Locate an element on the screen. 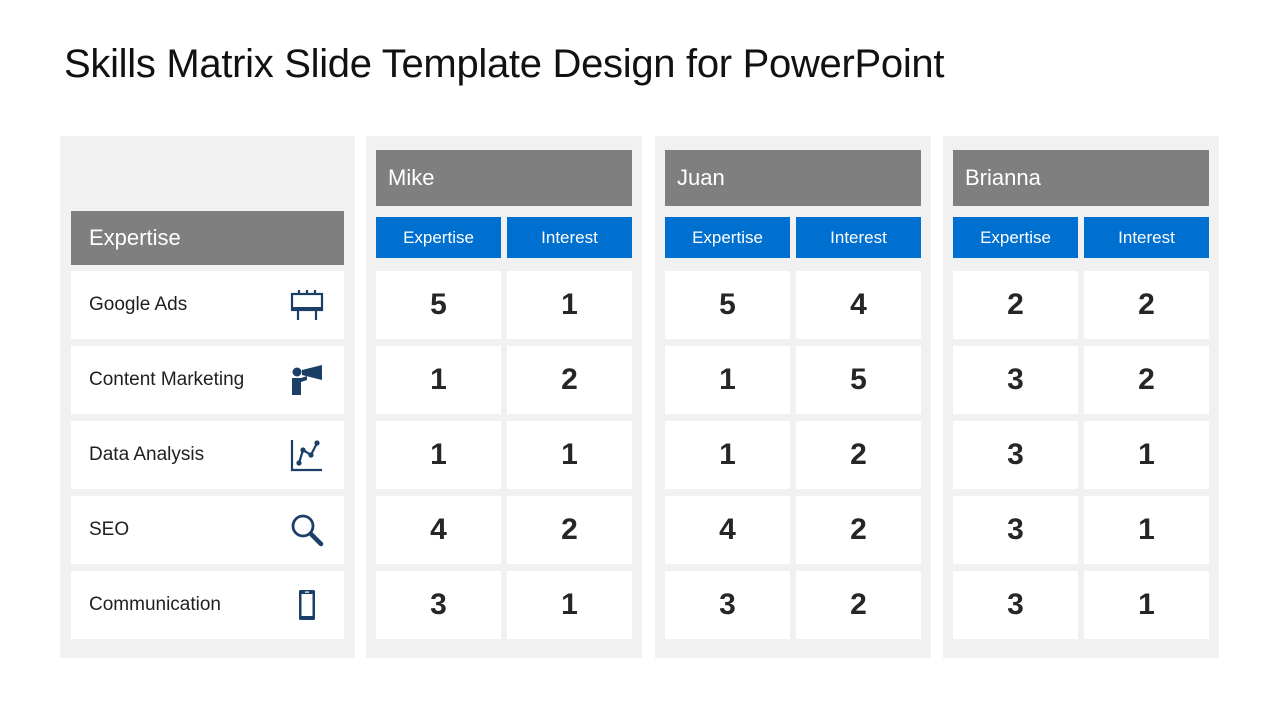 The width and height of the screenshot is (1280, 720). skill-label: Google Ads is located at coordinates (138, 304).